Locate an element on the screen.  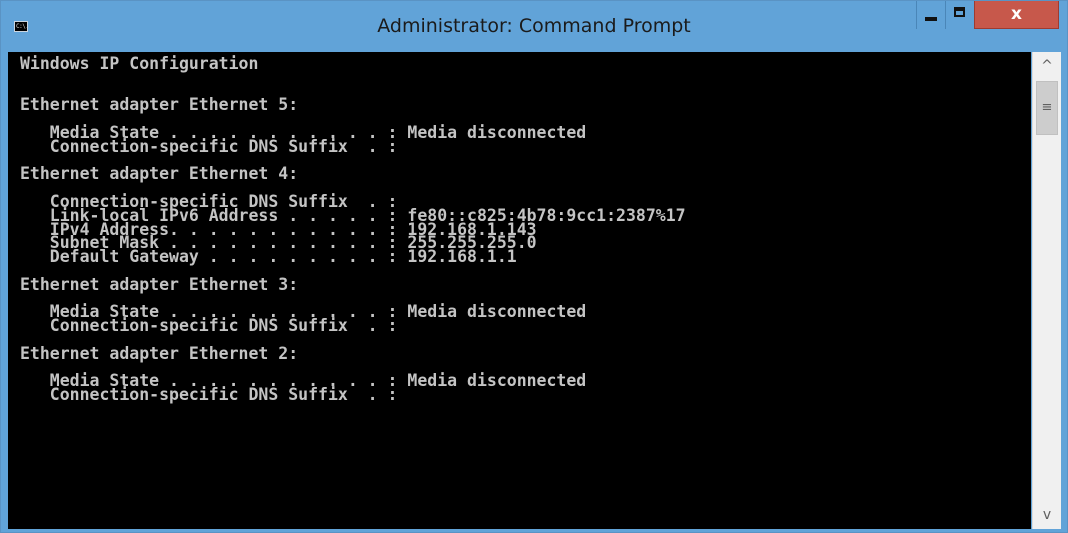
grip-icon: ≡ is located at coordinates (1047, 107).